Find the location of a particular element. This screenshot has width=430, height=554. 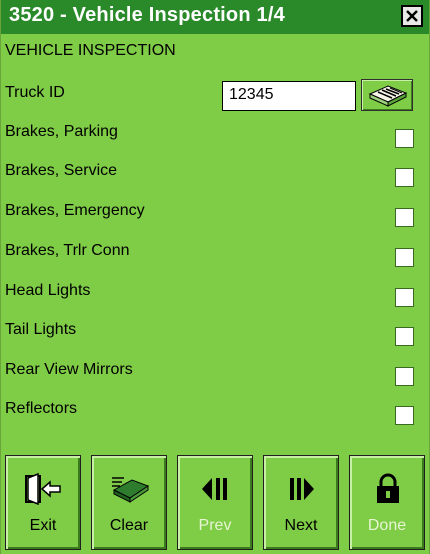

checkbox-brakes-service is located at coordinates (404, 177).